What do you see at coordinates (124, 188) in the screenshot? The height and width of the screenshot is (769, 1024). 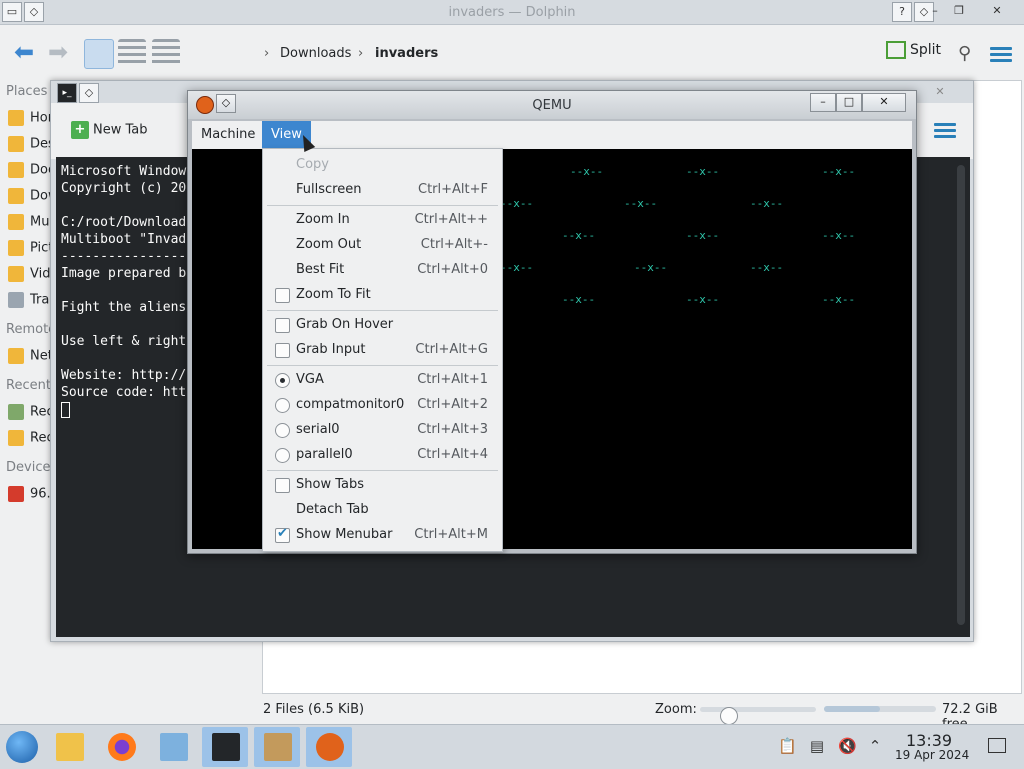 I see `terminal-line: Copyright (c) 20` at bounding box center [124, 188].